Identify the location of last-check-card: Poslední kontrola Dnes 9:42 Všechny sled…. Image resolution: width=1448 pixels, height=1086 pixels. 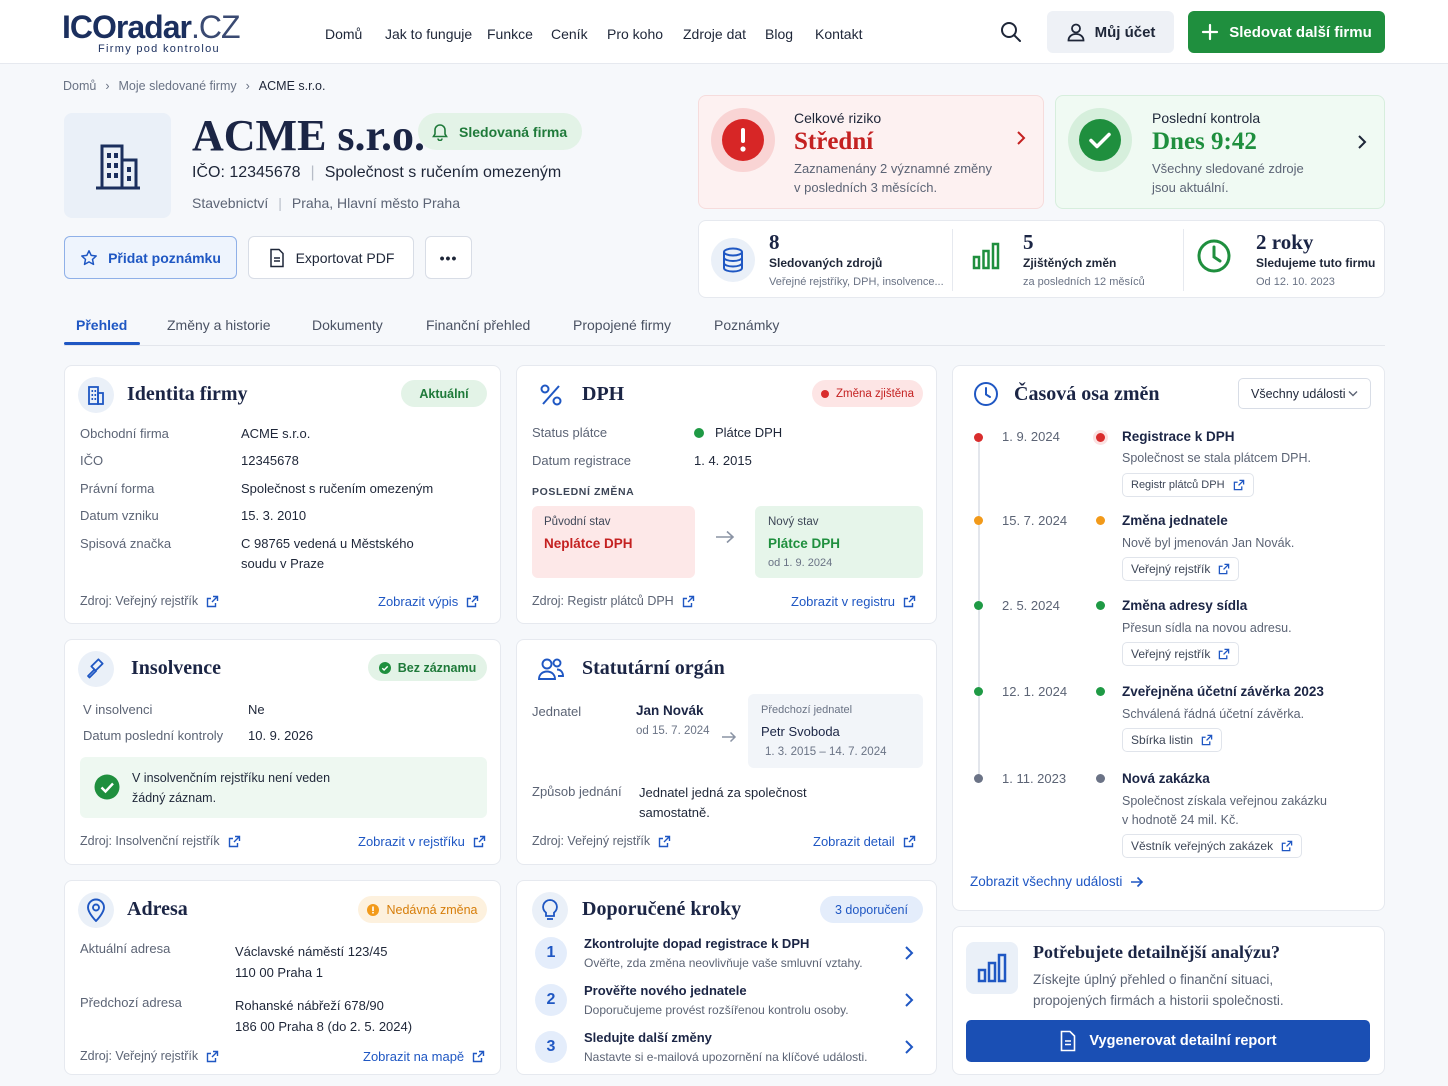
(1220, 152).